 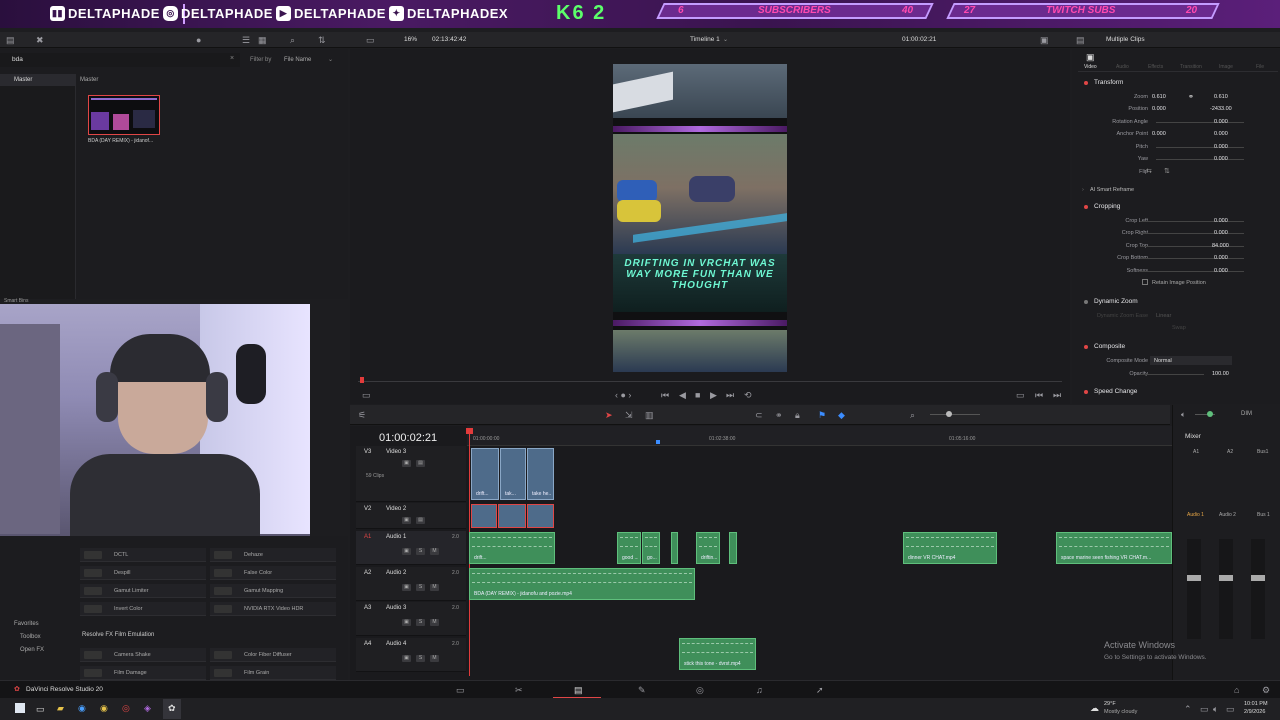 What do you see at coordinates (713, 395) in the screenshot?
I see `play-icon: ▶` at bounding box center [713, 395].